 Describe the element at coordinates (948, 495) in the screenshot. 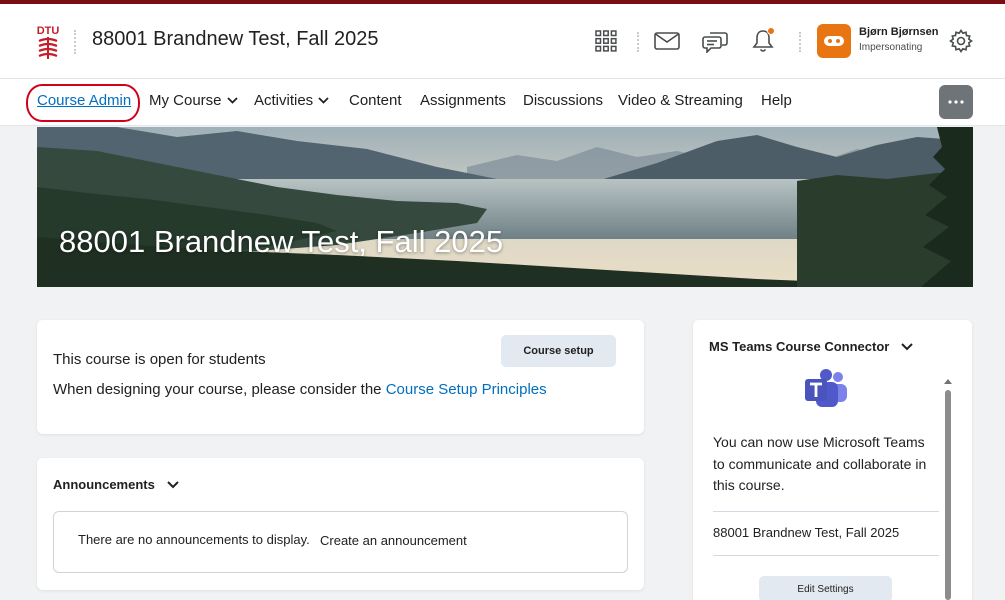

I see `scrollbar-thumb` at that location.